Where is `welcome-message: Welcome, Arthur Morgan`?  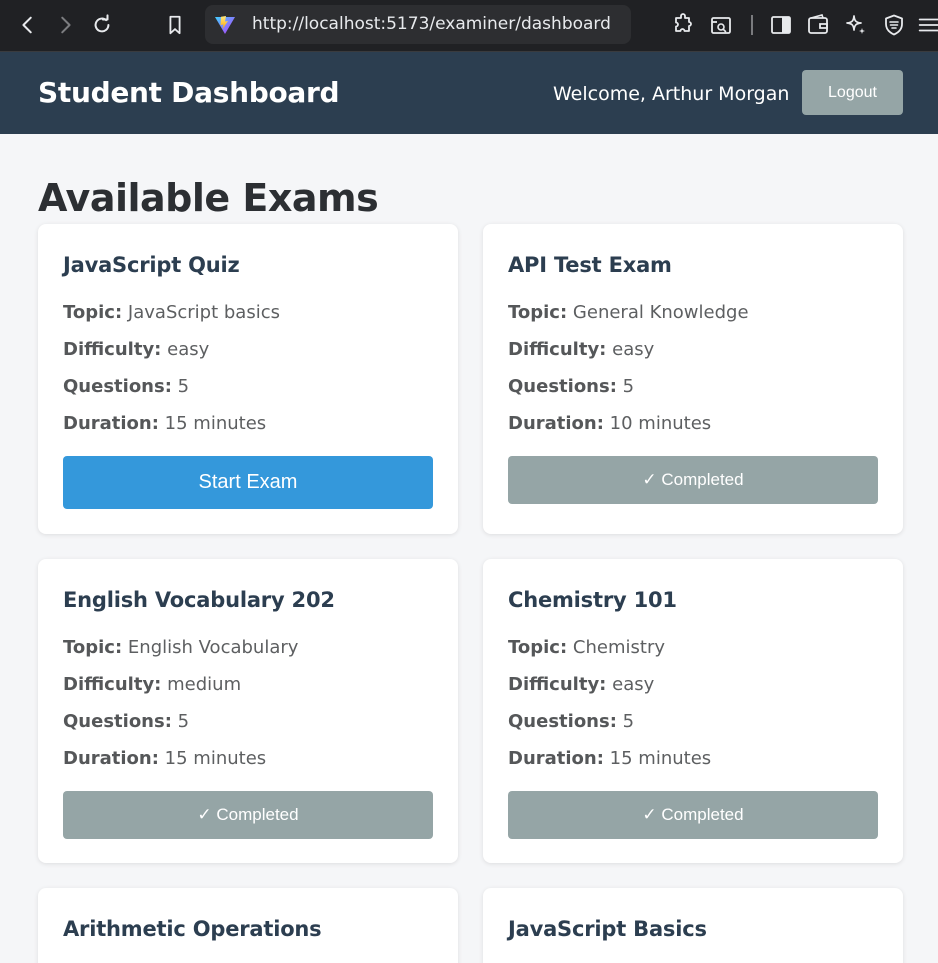 welcome-message: Welcome, Arthur Morgan is located at coordinates (671, 94).